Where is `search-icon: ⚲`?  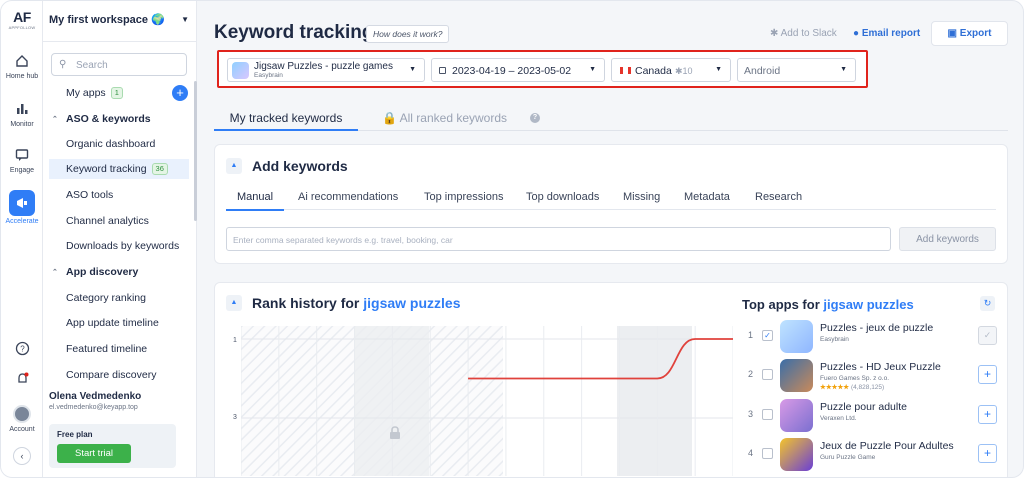
search-icon: ⚲ is located at coordinates (63, 64).